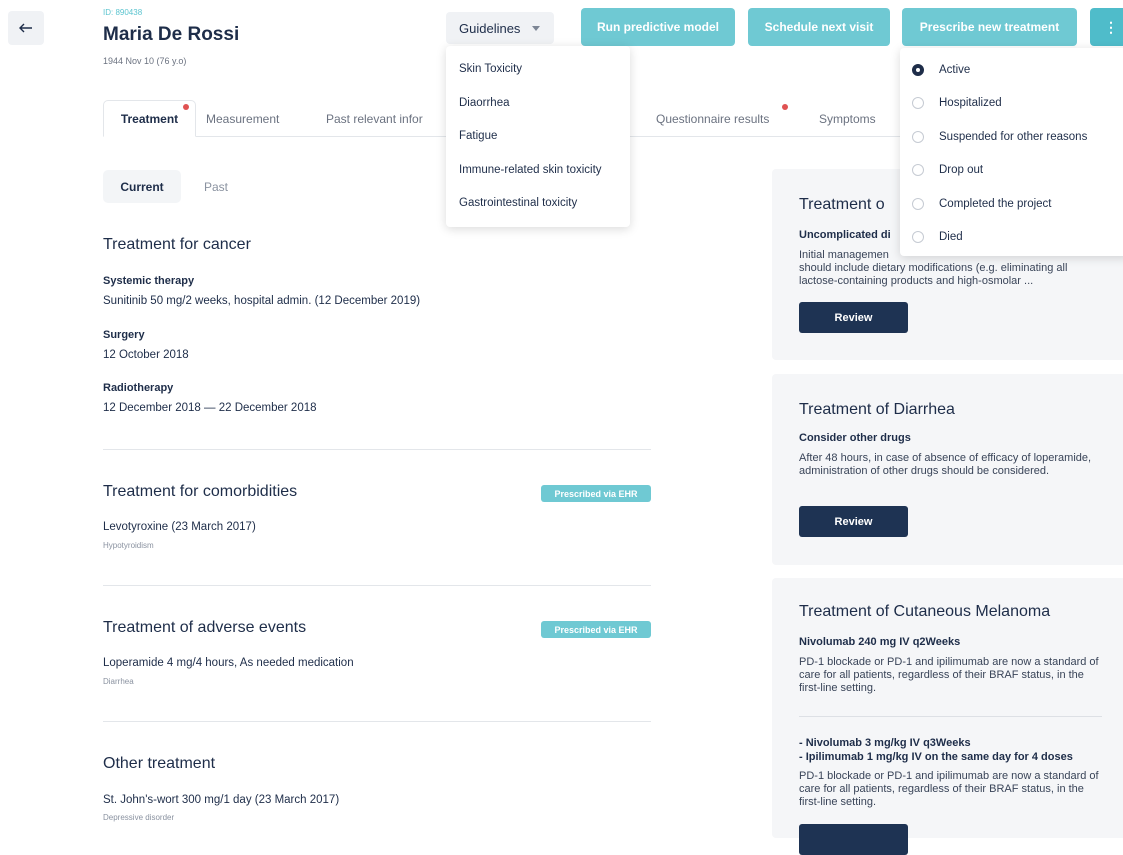  I want to click on other-condition: Depressive disorder, so click(139, 817).